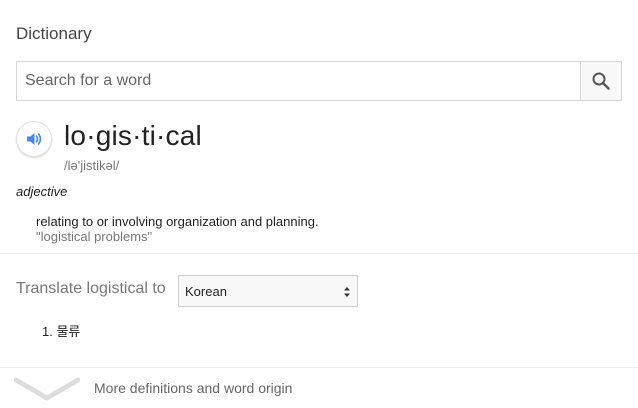 This screenshot has width=638, height=408. I want to click on chevron-down-icon, so click(47, 389).